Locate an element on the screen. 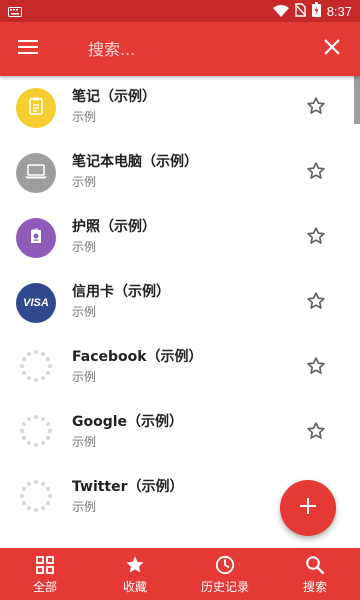  grid-icon is located at coordinates (45, 565).